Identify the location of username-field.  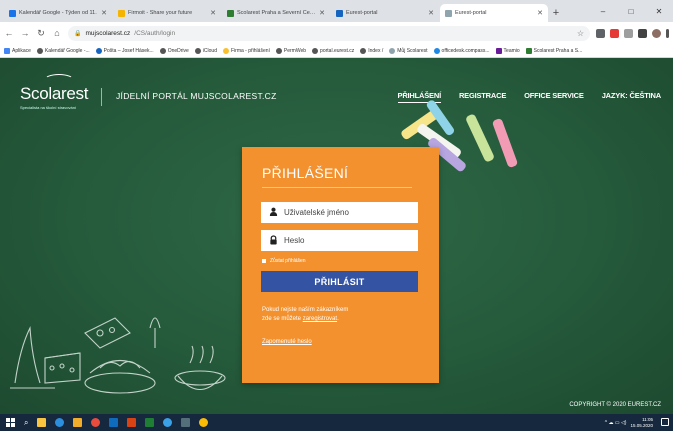
(339, 212).